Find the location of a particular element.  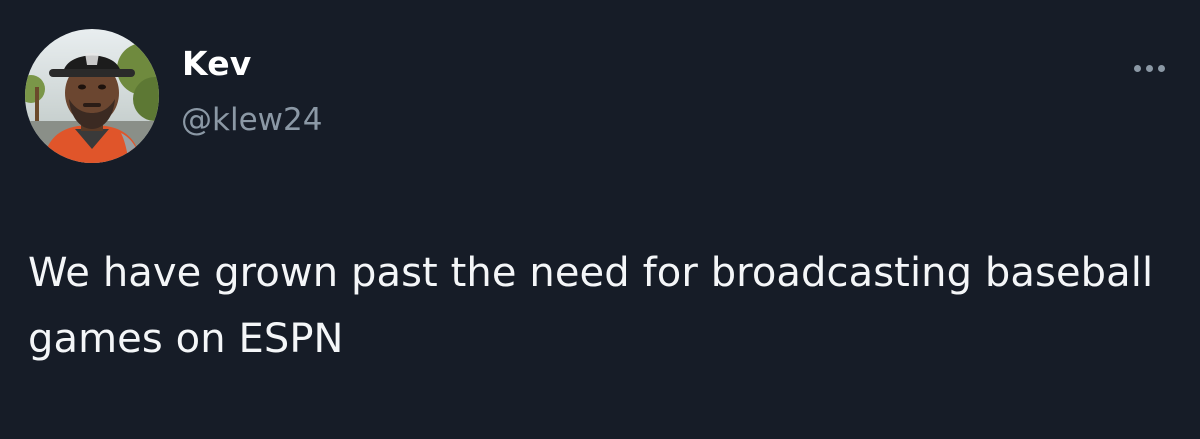

author-handle: @klew24 is located at coordinates (251, 120).